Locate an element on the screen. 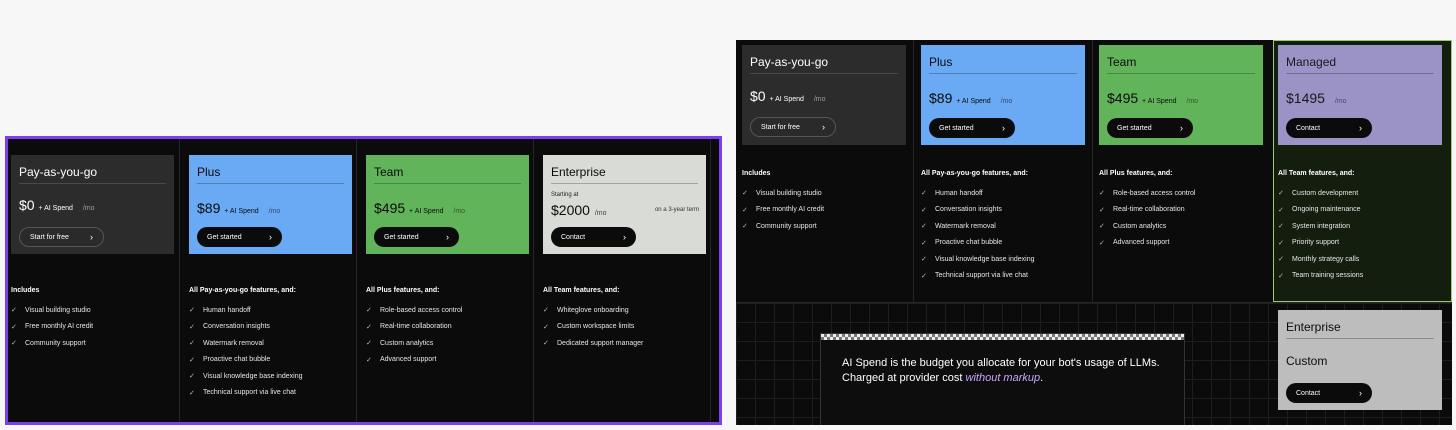  price-value: $495 is located at coordinates (1123, 98).